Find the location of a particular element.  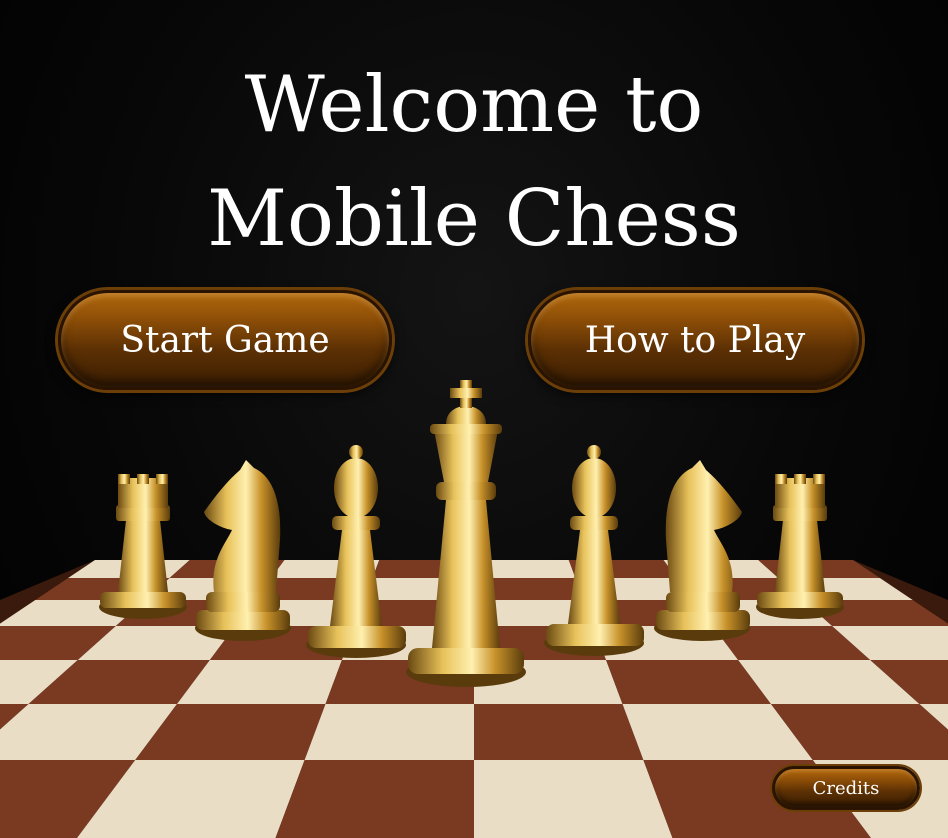

start-game-button: Start Game is located at coordinates (225, 340).